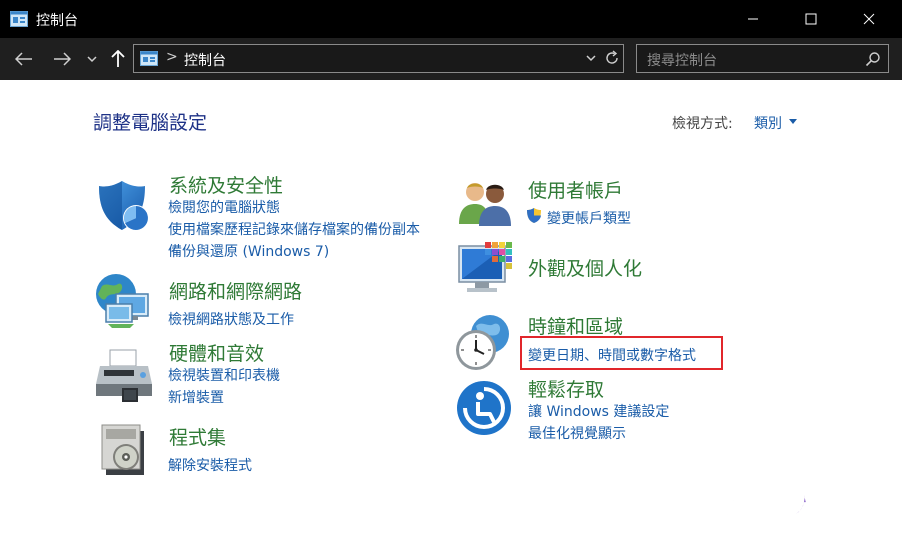  I want to click on maximize-button, so click(811, 19).